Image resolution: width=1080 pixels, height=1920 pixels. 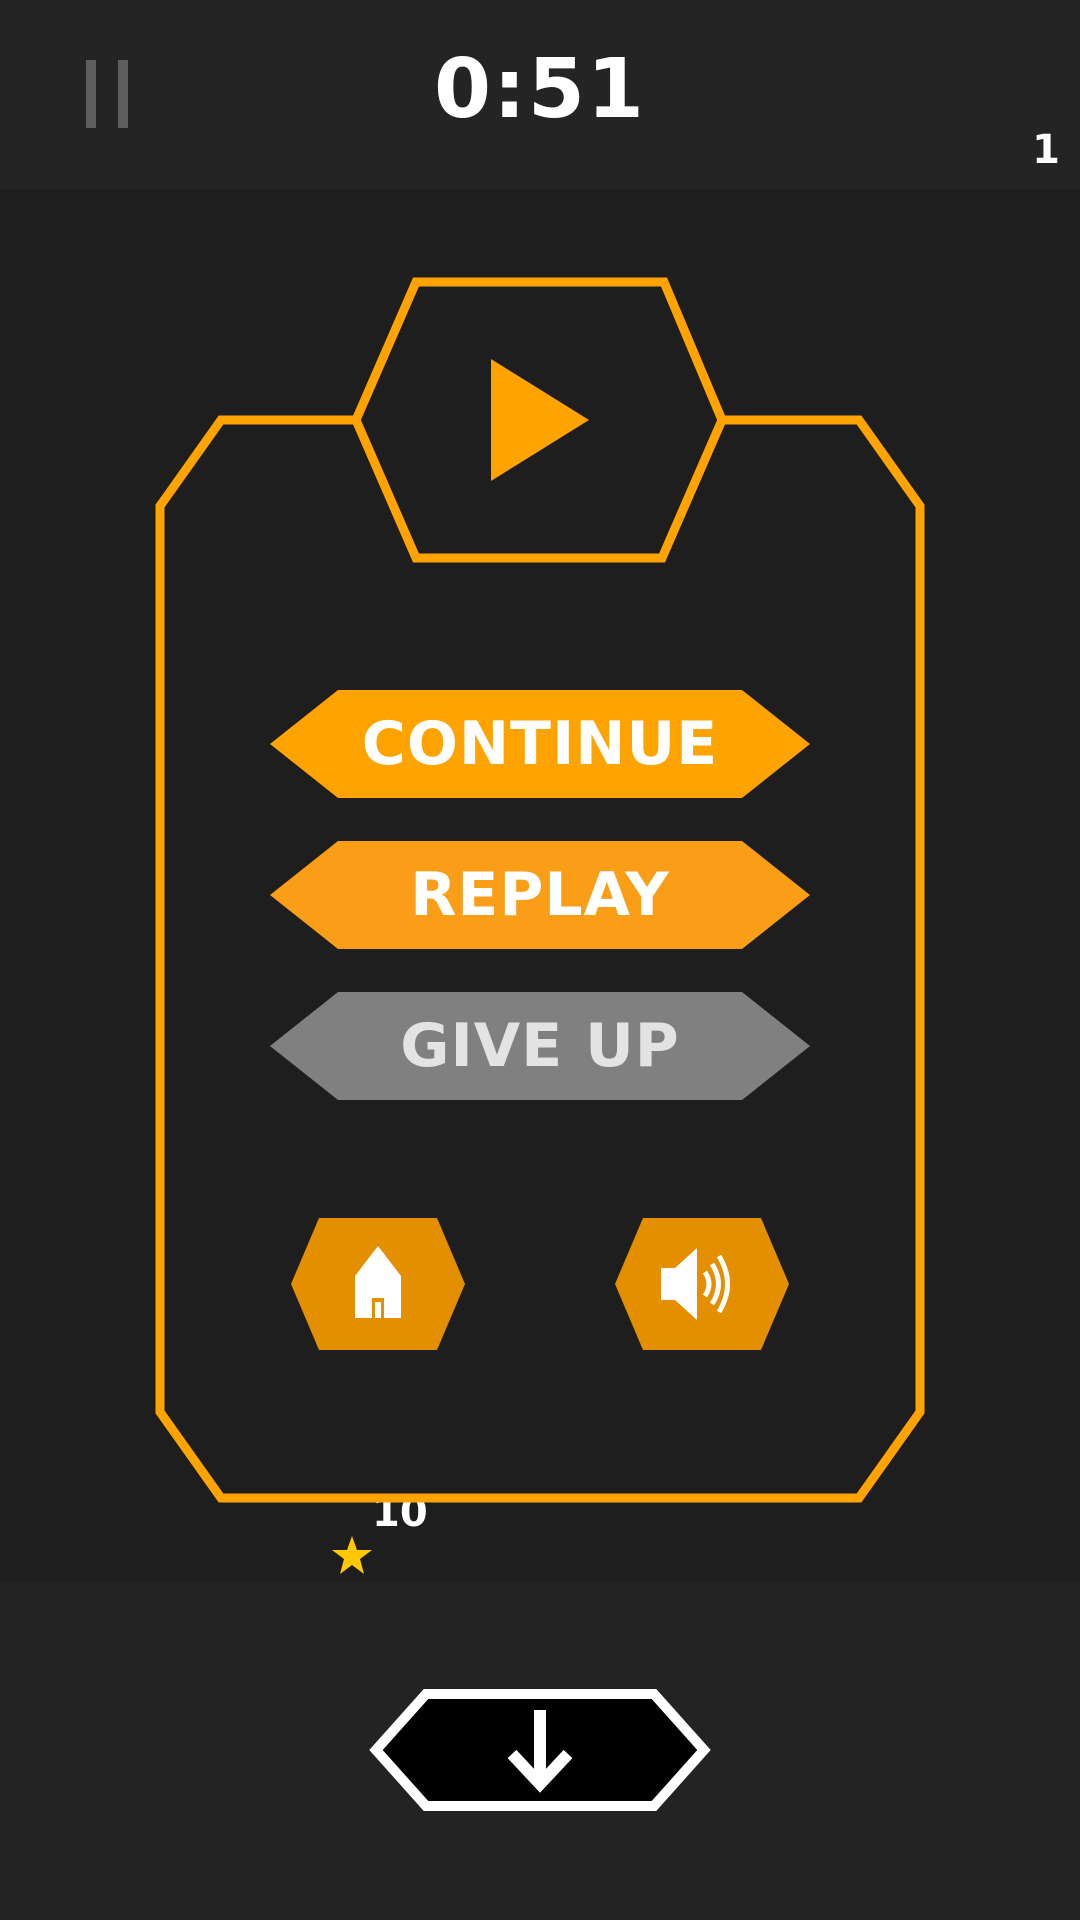 I want to click on replay-label: REPLAY, so click(x=540, y=895).